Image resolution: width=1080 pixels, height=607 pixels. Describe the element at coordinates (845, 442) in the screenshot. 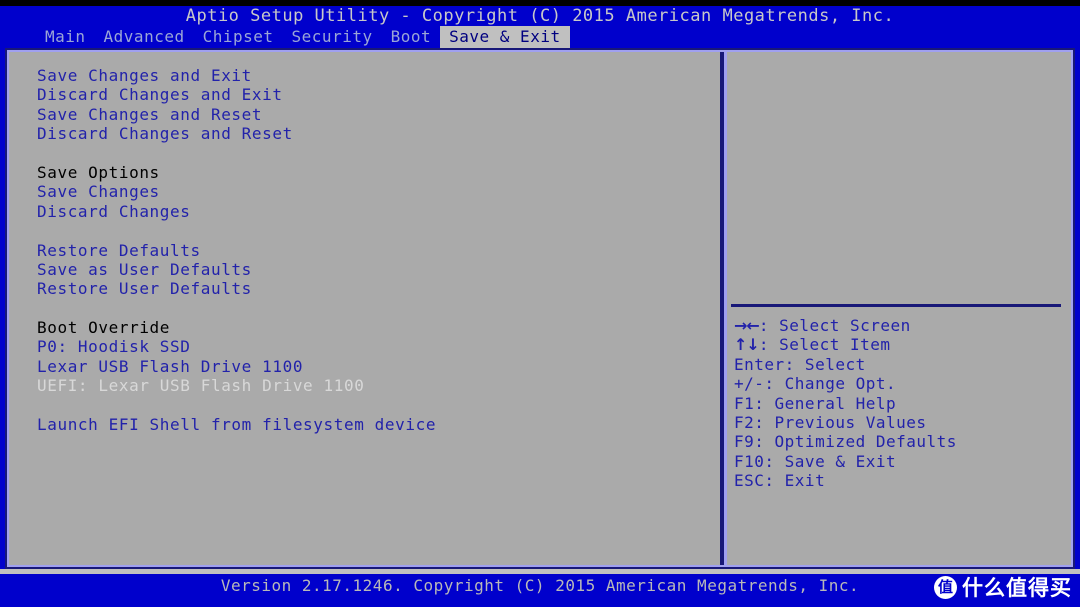

I see `legend-f9-optimized-defaults: F9: Optimized Defaults` at that location.